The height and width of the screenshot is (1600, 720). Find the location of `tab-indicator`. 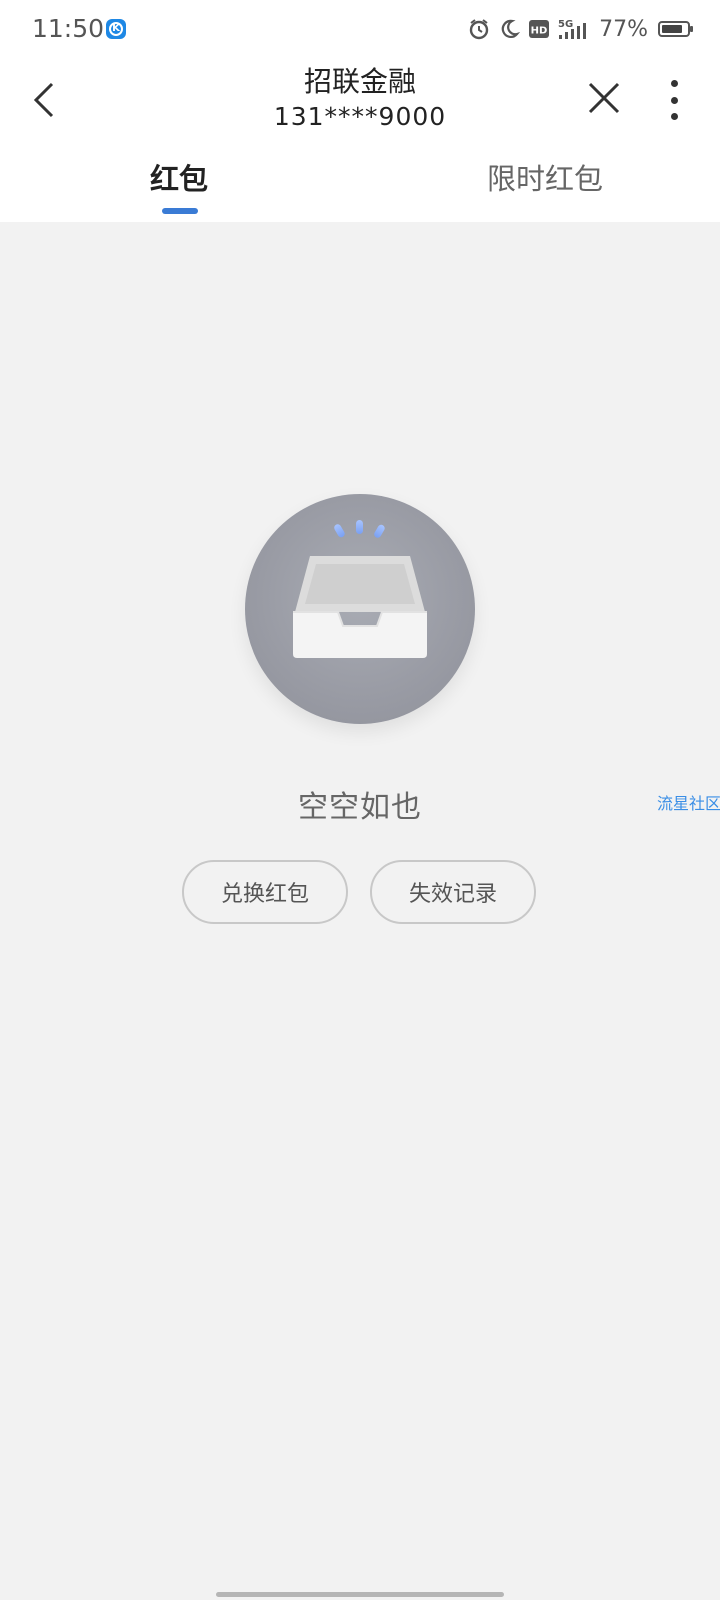

tab-indicator is located at coordinates (180, 211).